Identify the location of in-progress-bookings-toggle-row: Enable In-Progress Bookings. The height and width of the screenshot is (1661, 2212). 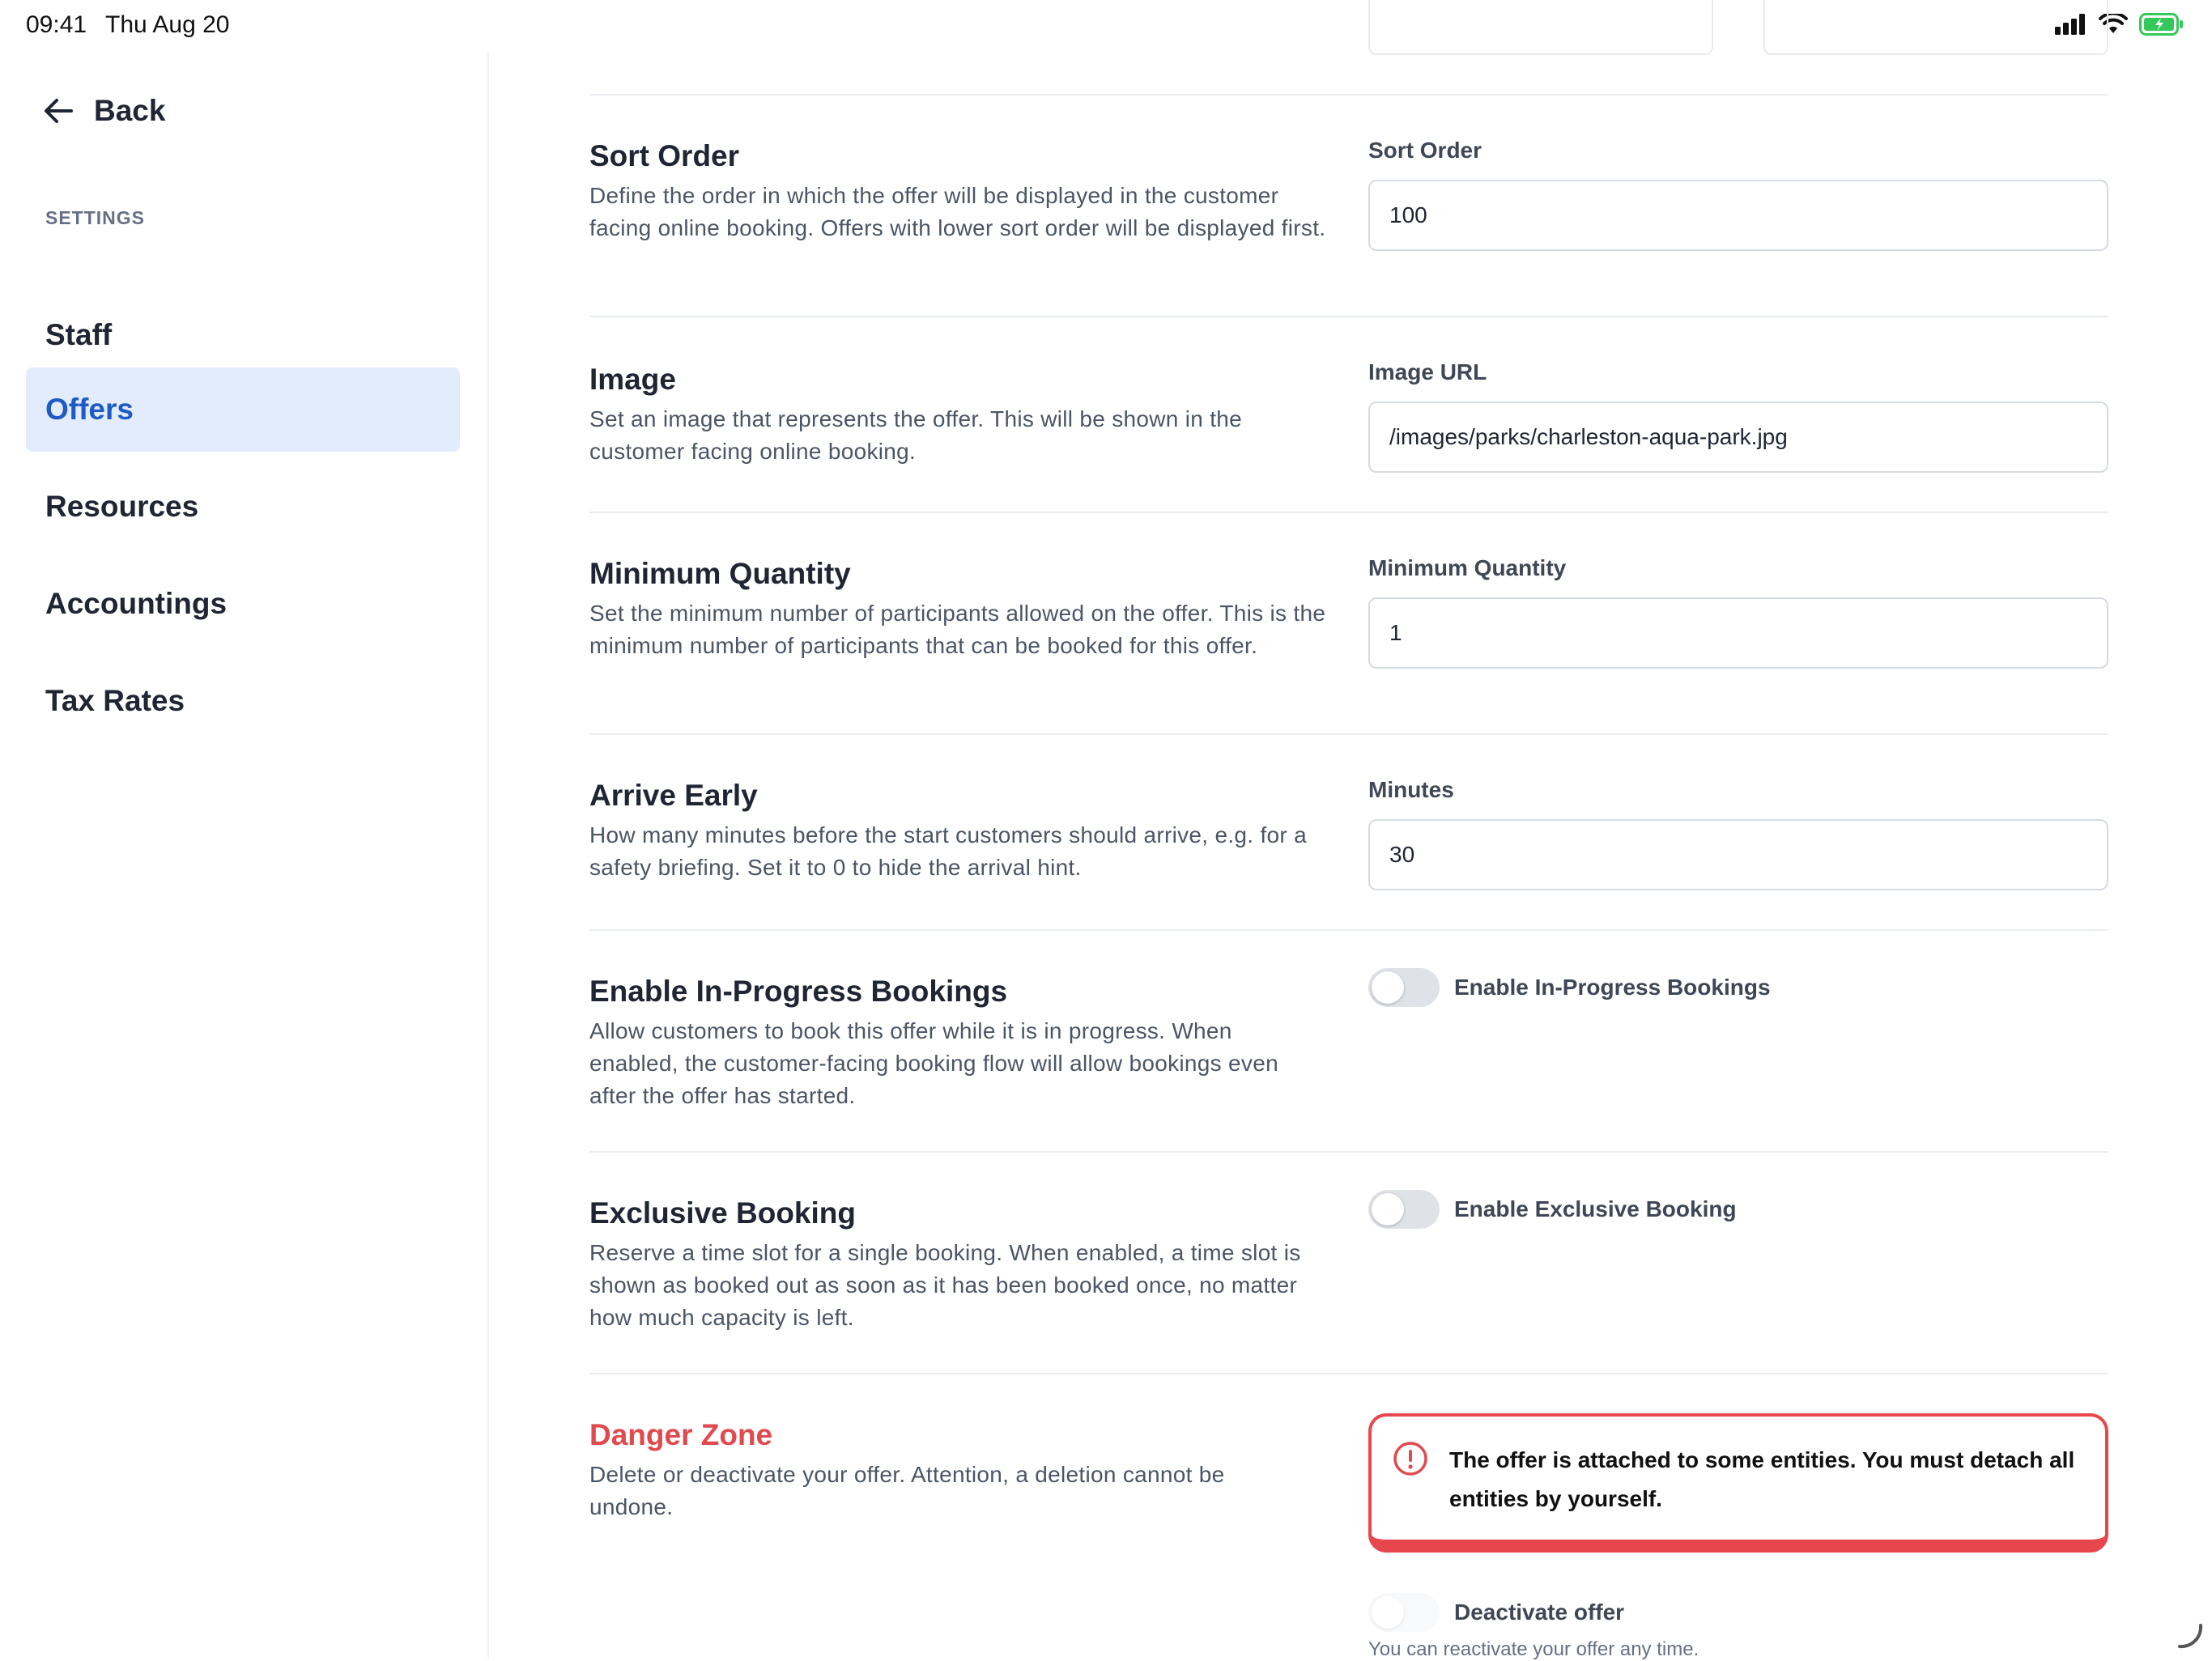
(1570, 988).